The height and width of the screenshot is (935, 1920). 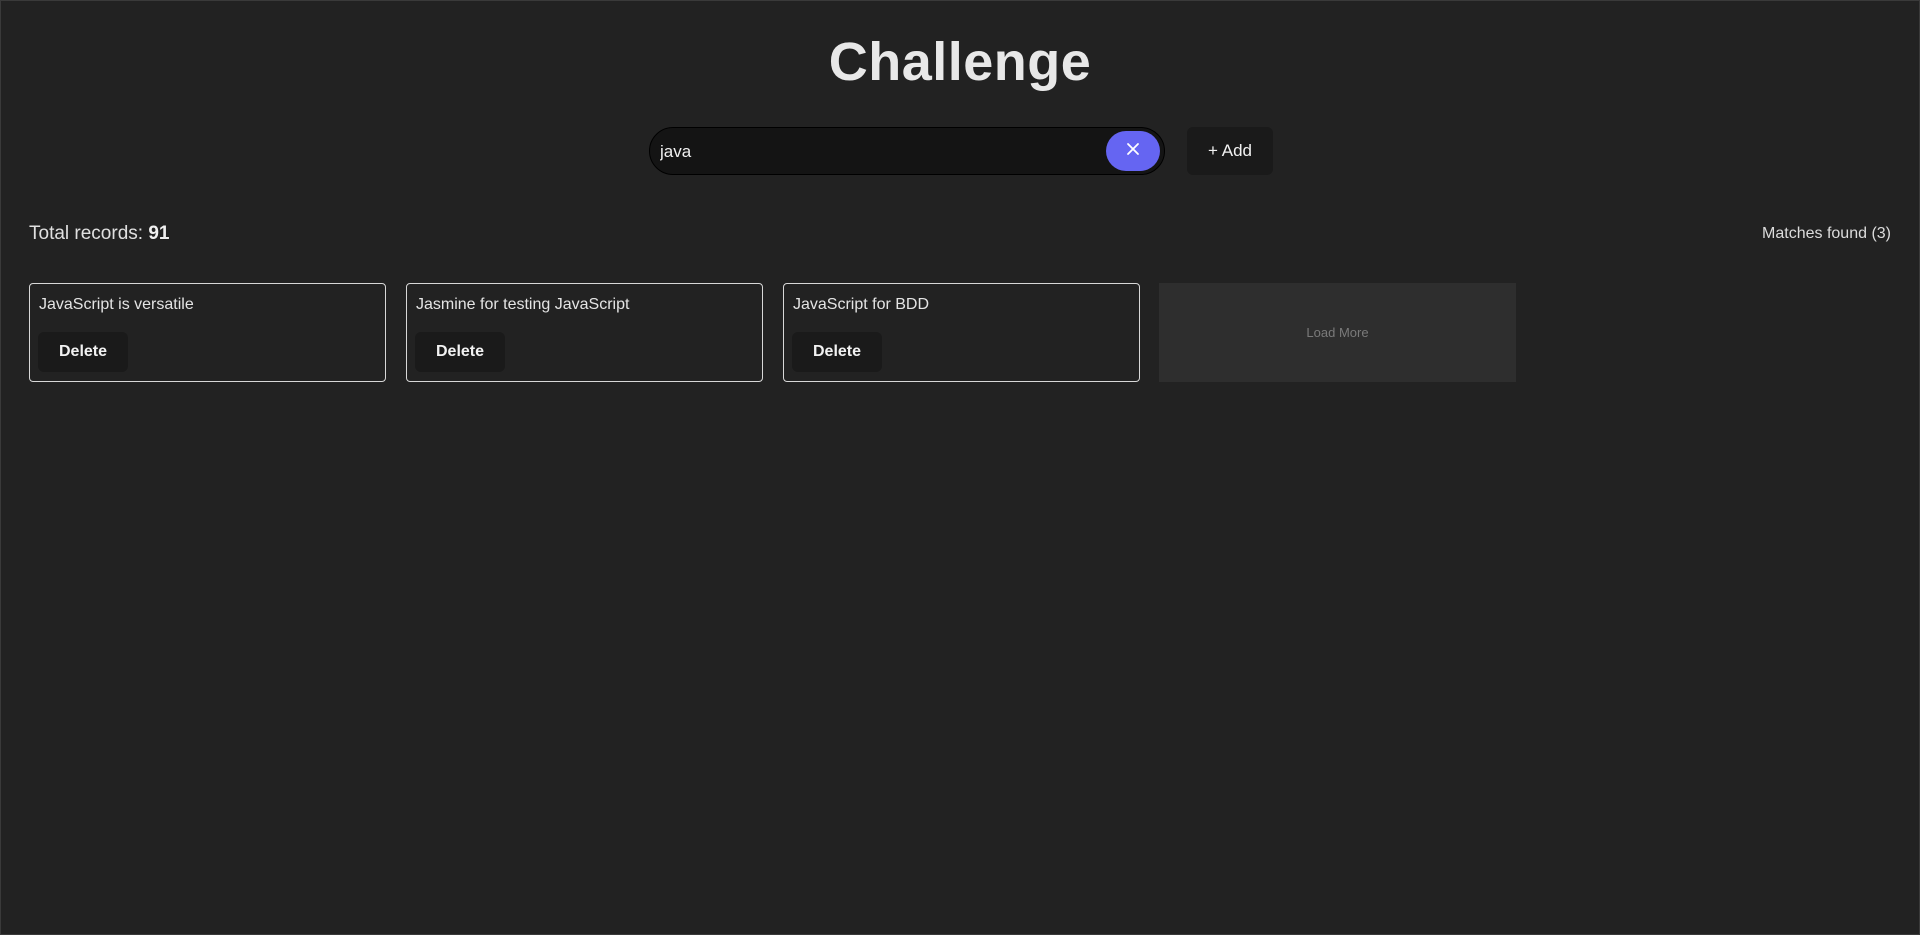 I want to click on page-title: Challenge, so click(x=960, y=62).